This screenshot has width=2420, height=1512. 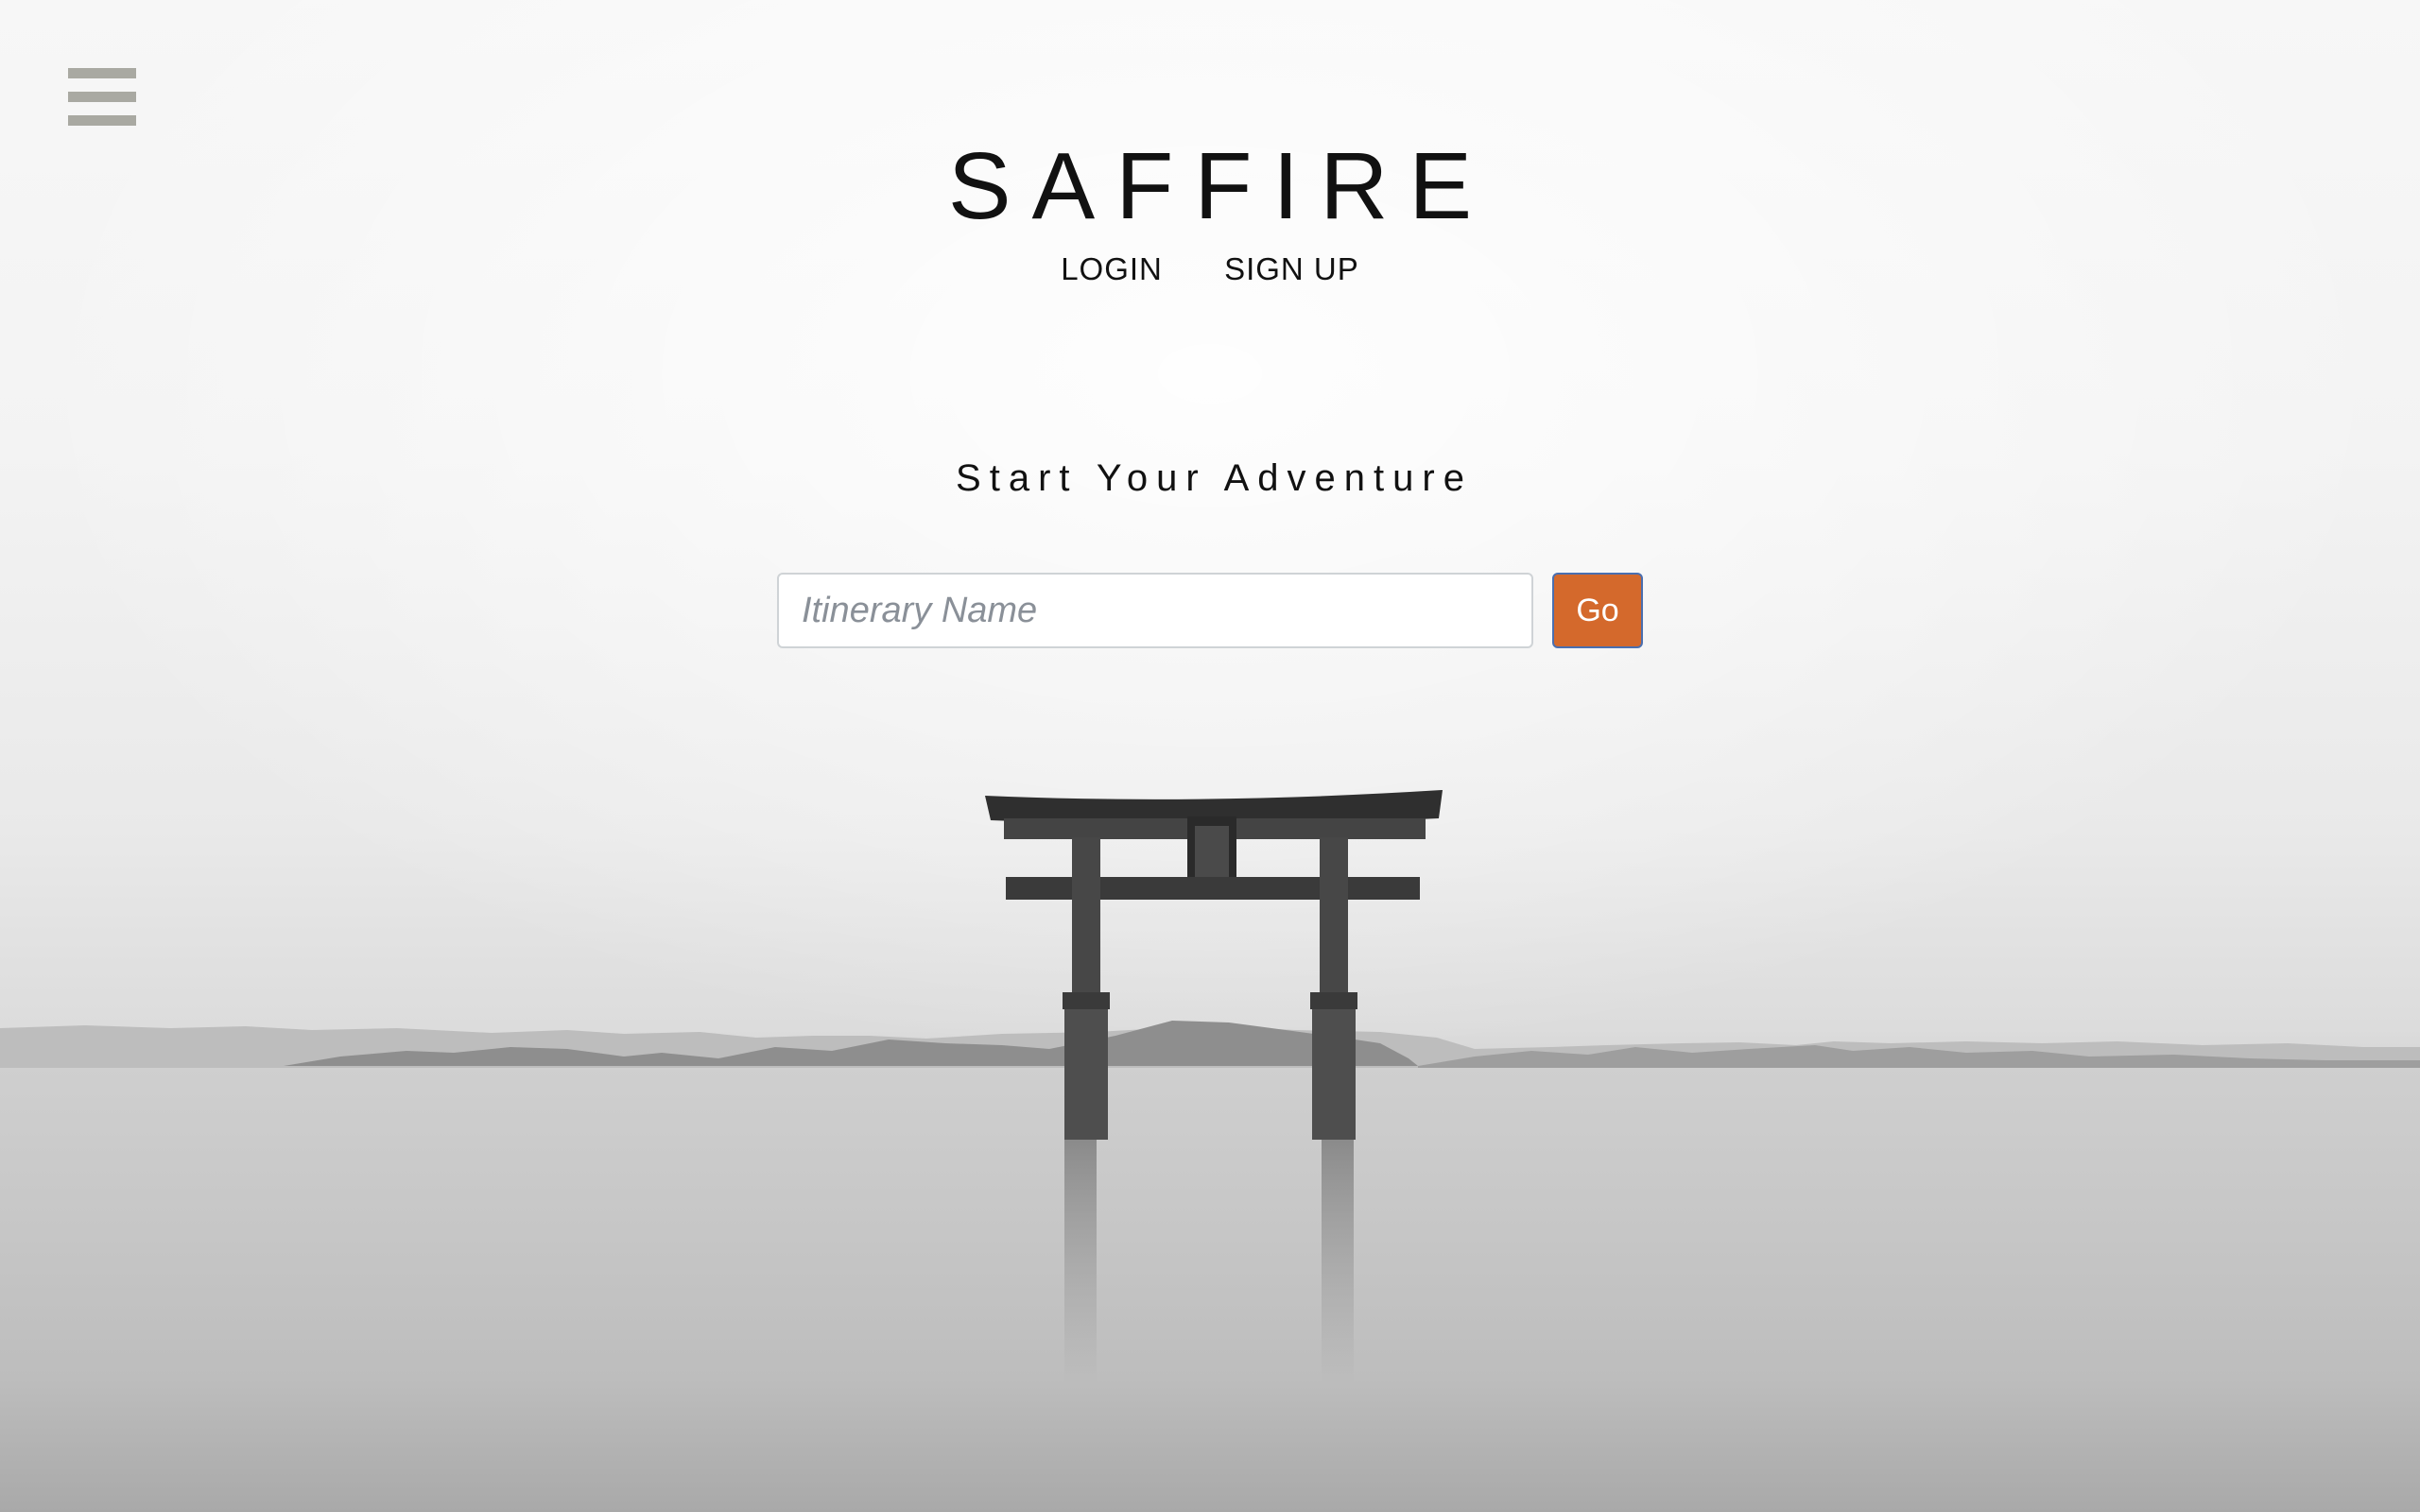 I want to click on itinerary-search-form, so click(x=1155, y=610).